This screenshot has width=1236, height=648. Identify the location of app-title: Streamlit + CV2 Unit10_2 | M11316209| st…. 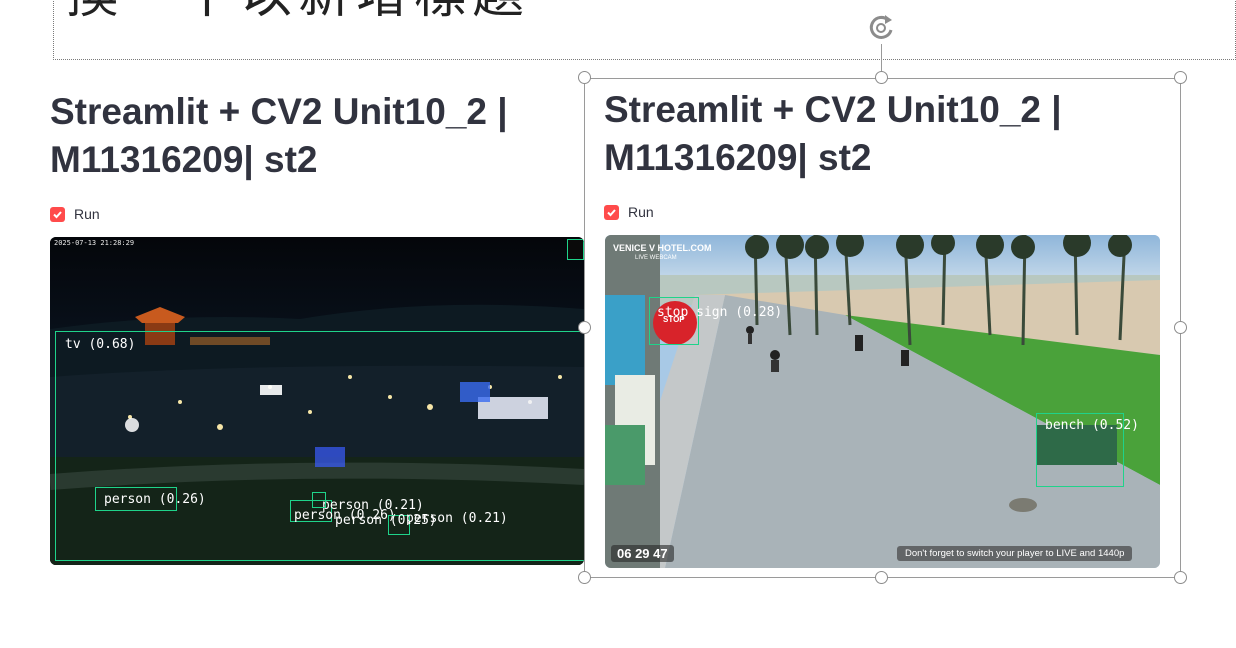
(317, 136).